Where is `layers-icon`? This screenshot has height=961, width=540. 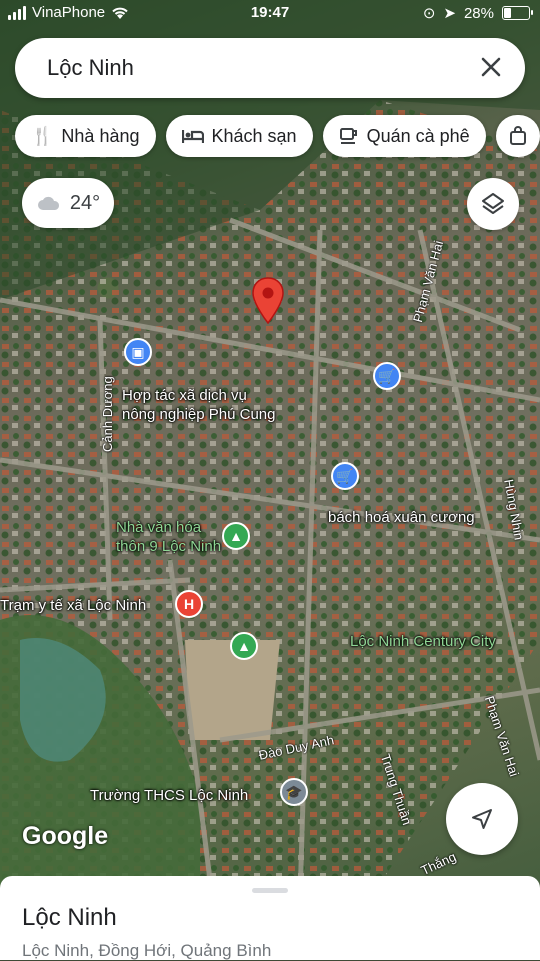 layers-icon is located at coordinates (493, 203).